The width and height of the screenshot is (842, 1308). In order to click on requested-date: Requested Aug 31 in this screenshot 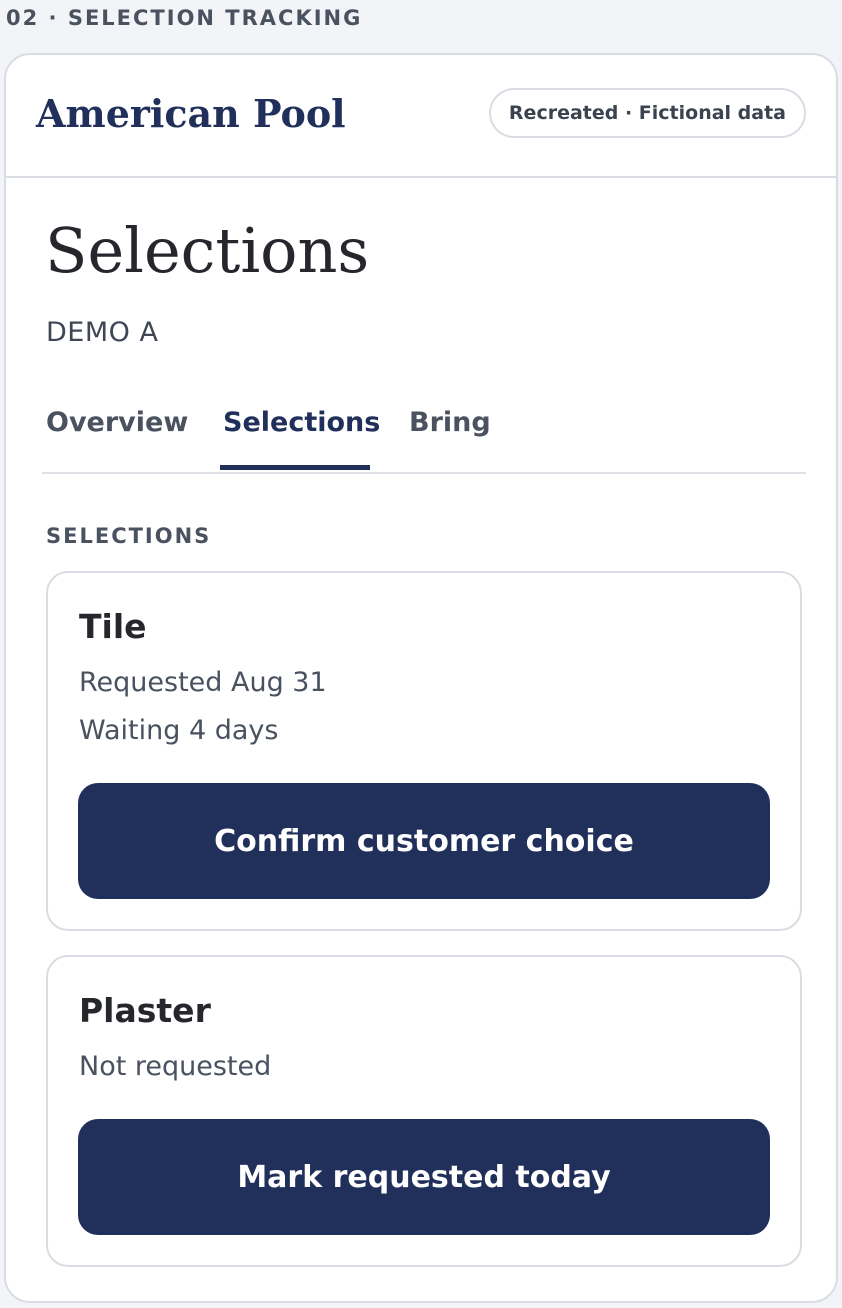, I will do `click(203, 682)`.